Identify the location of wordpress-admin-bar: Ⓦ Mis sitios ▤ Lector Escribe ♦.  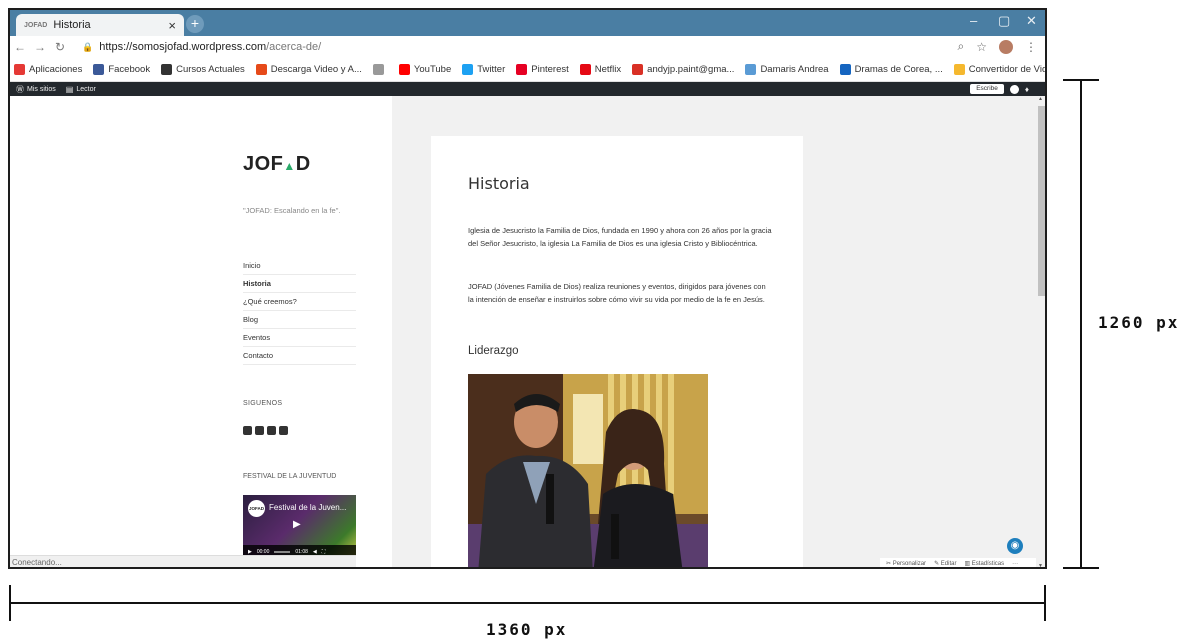
(527, 89).